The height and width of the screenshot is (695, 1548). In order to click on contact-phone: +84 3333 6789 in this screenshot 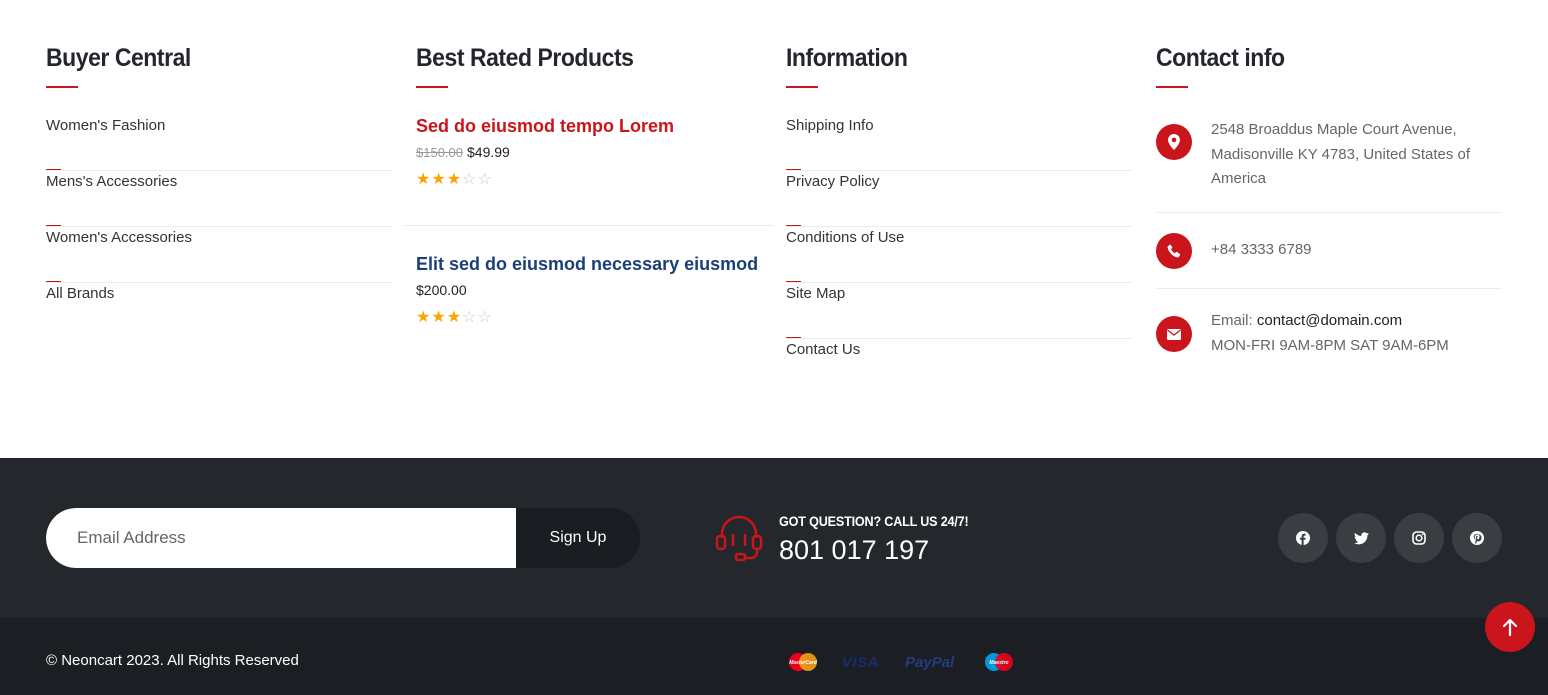, I will do `click(1329, 251)`.